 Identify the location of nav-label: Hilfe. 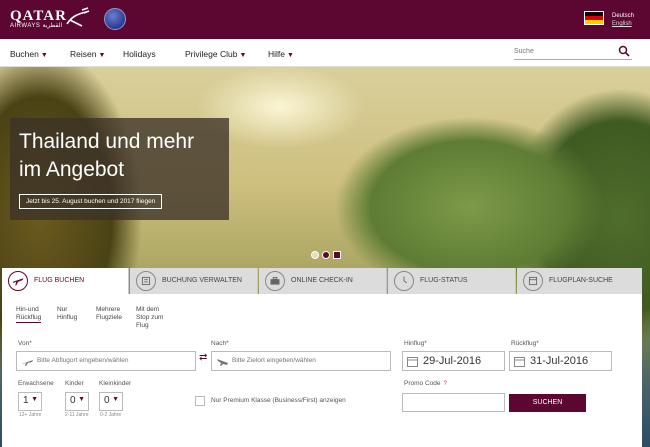
(277, 54).